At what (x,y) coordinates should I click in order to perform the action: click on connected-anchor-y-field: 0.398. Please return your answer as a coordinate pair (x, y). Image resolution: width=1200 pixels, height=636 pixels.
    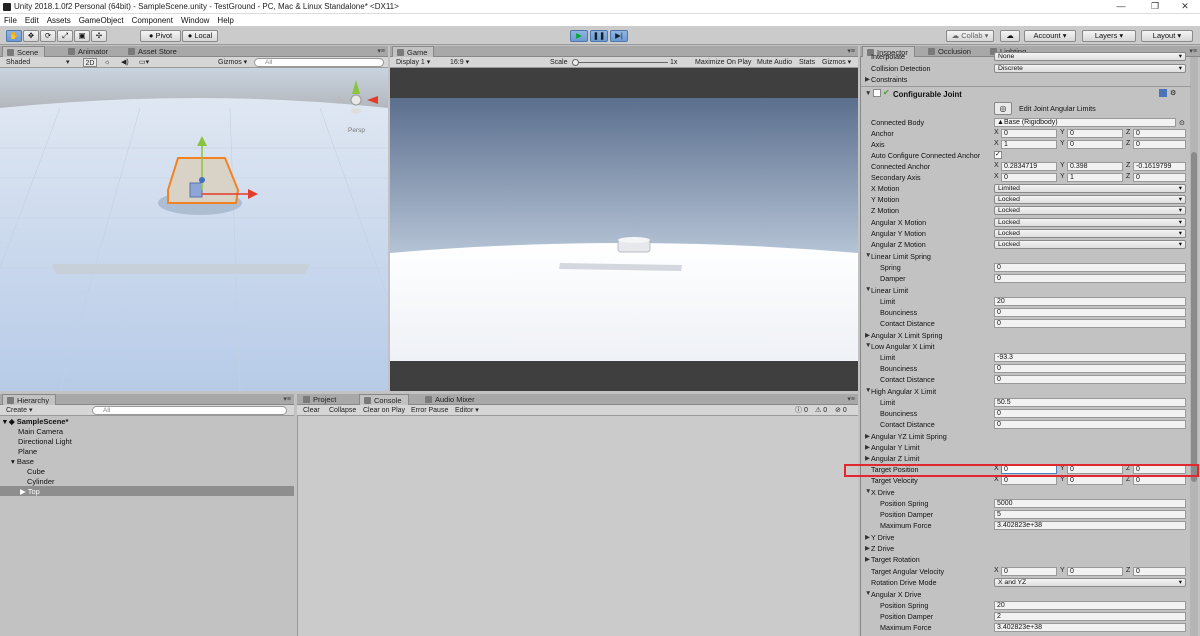
    Looking at the image, I should click on (1095, 166).